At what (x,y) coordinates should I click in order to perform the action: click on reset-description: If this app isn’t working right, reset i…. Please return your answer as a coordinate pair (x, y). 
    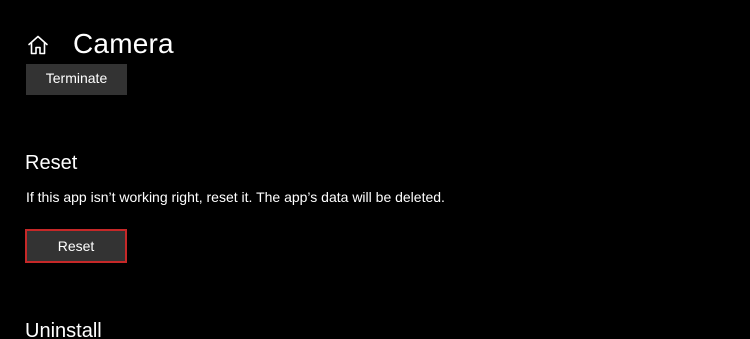
    Looking at the image, I should click on (235, 197).